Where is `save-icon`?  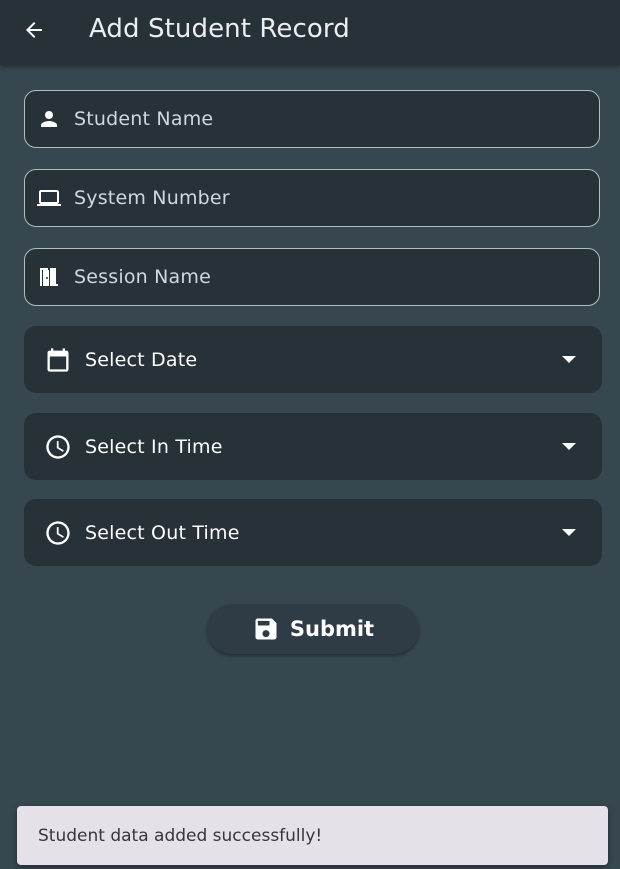 save-icon is located at coordinates (266, 629).